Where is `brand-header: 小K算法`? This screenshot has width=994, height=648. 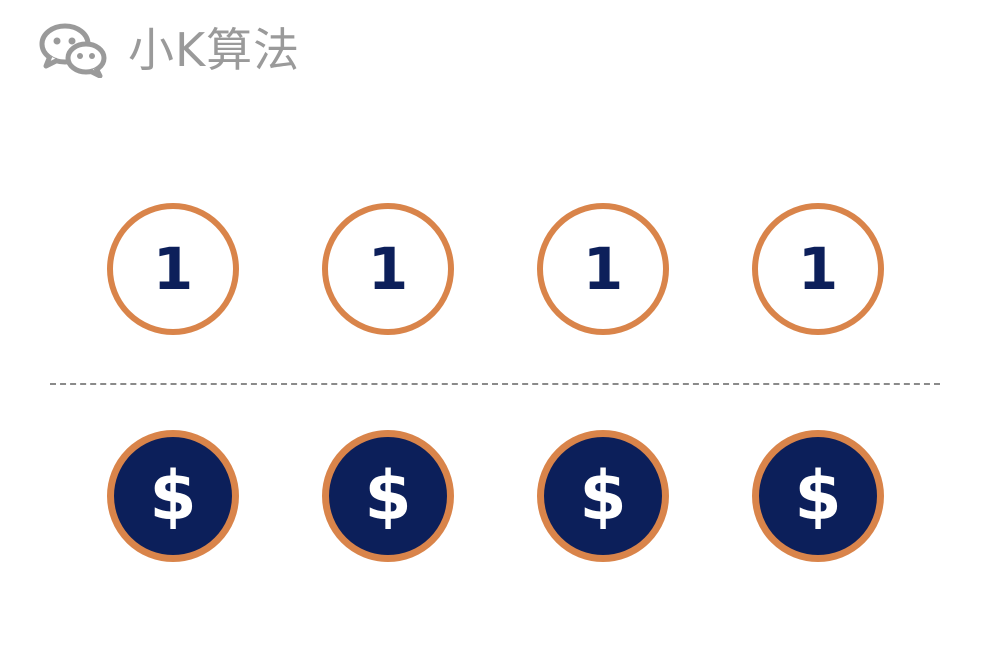 brand-header: 小K算法 is located at coordinates (169, 50).